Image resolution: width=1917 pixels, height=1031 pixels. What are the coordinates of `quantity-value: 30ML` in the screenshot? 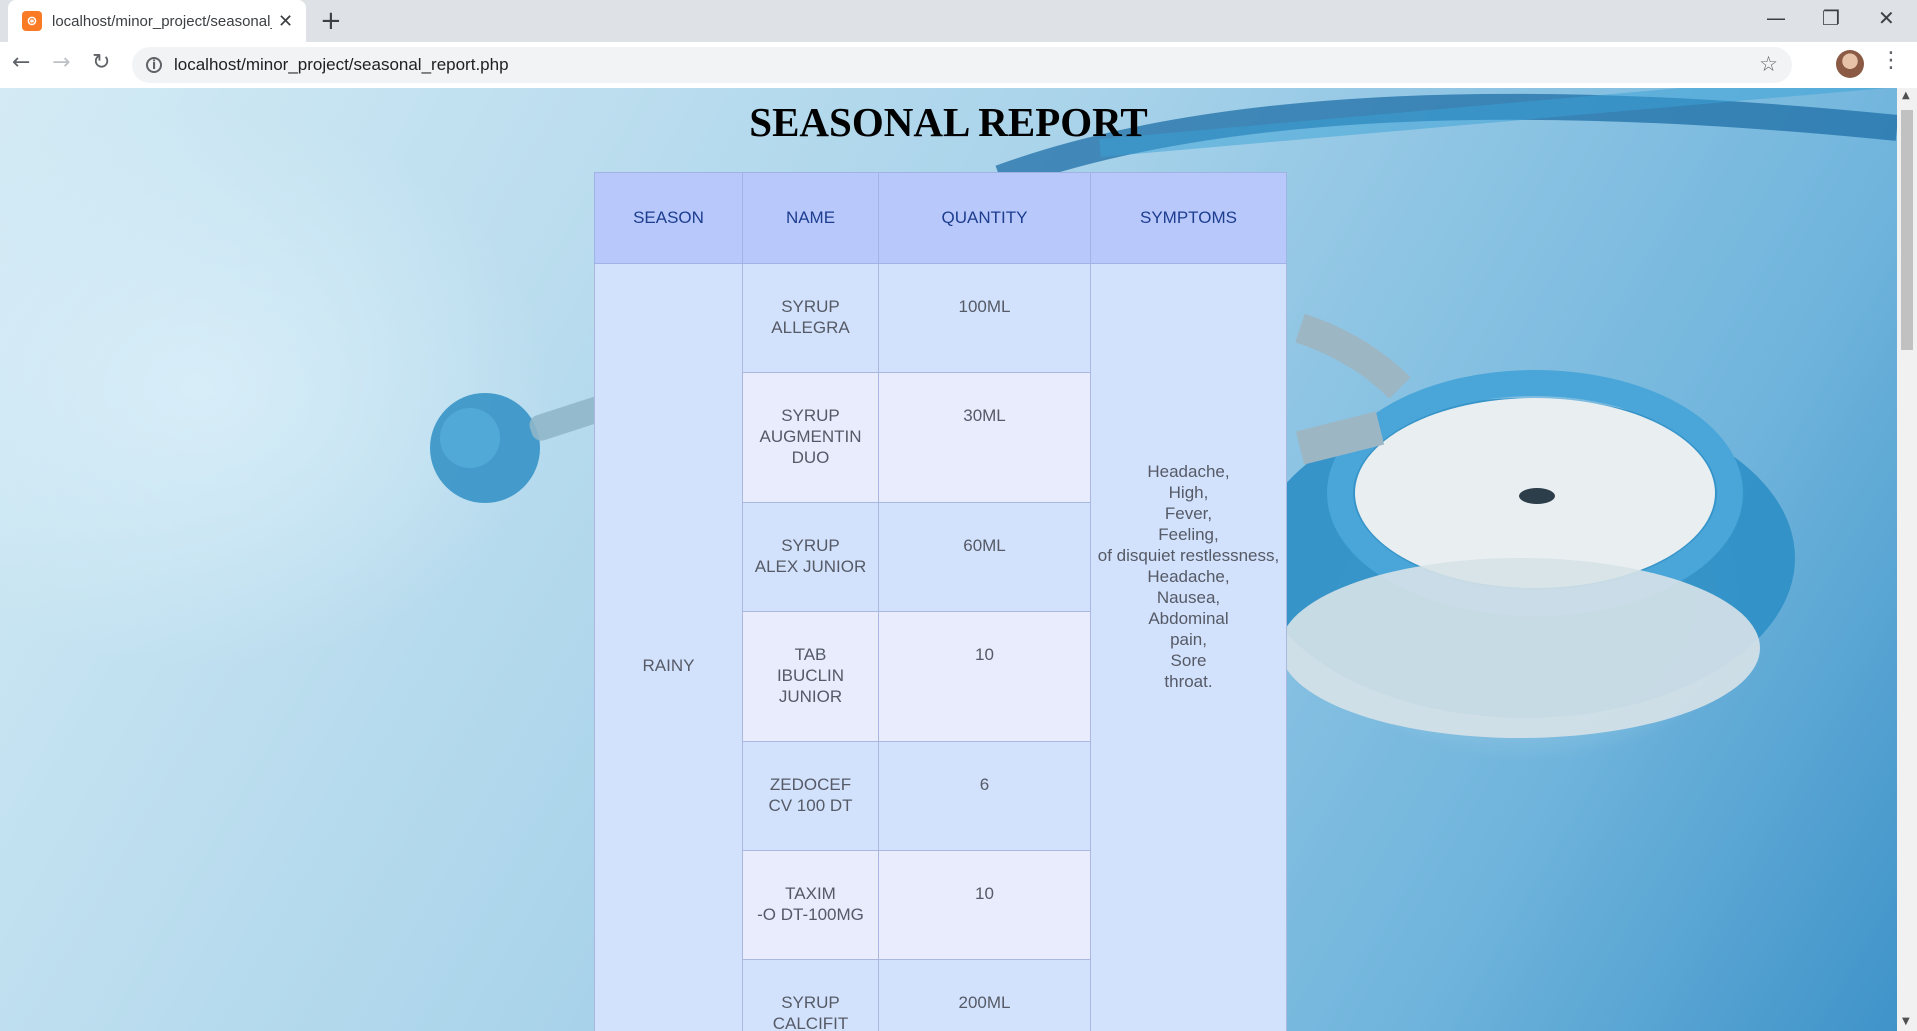 It's located at (984, 415).